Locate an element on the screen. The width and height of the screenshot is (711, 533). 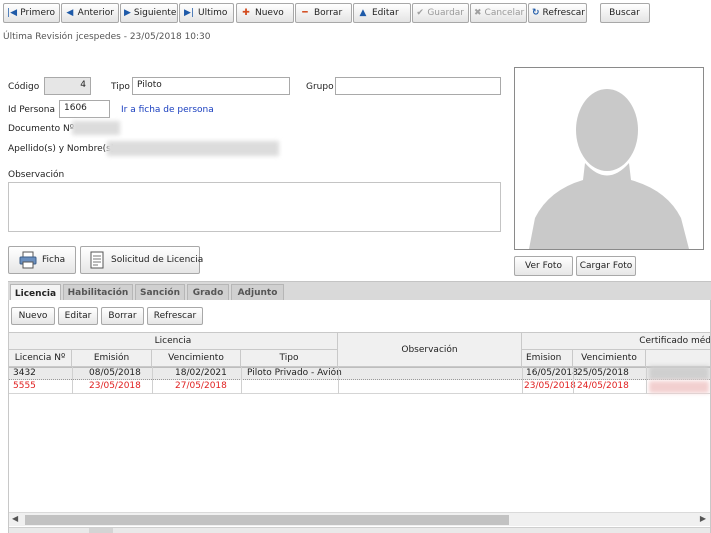
refrescar-button: ↻ Refrescar is located at coordinates (557, 13).